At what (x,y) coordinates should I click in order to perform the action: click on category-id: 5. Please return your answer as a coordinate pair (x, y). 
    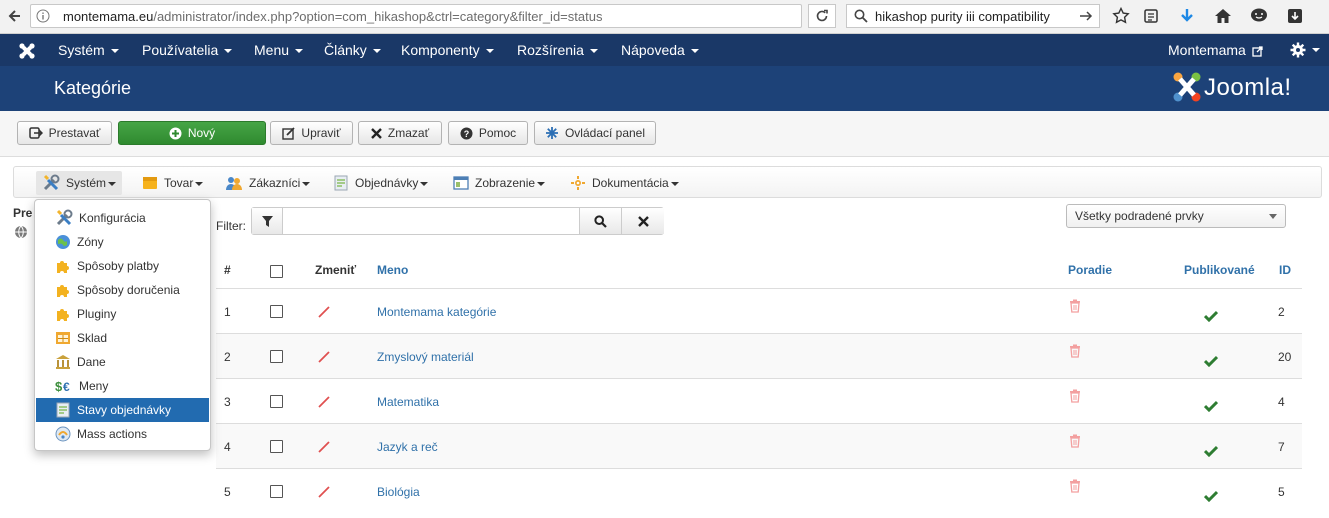
    Looking at the image, I should click on (1281, 491).